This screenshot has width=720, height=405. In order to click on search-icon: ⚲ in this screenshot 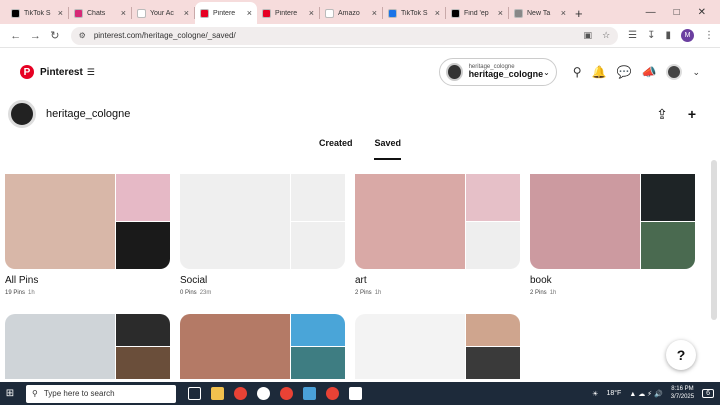, I will do `click(577, 72)`.